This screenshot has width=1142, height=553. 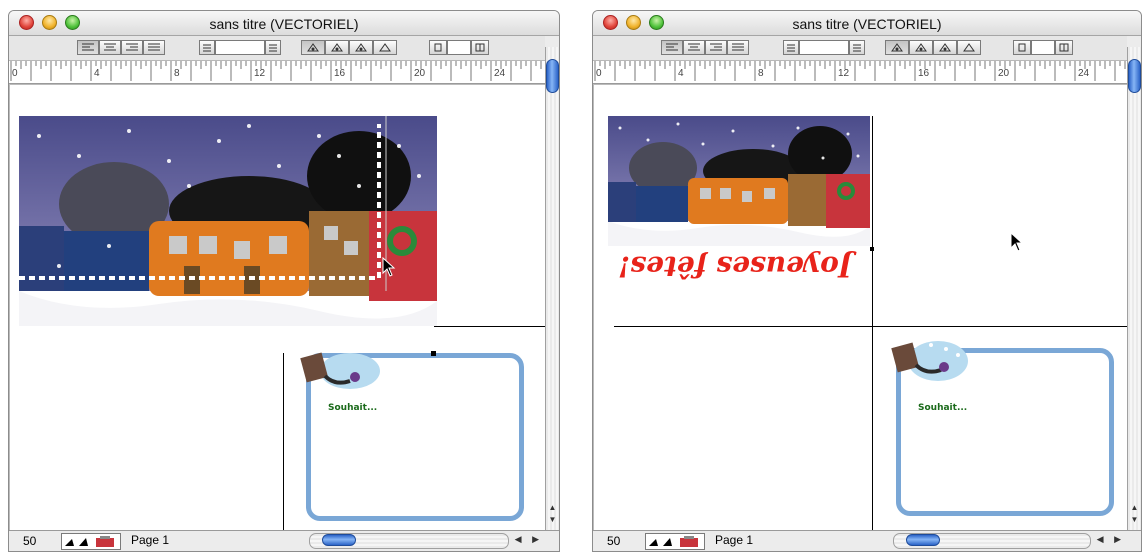 What do you see at coordinates (735, 266) in the screenshot?
I see `greeting-banner: Joyeuses fêtes!` at bounding box center [735, 266].